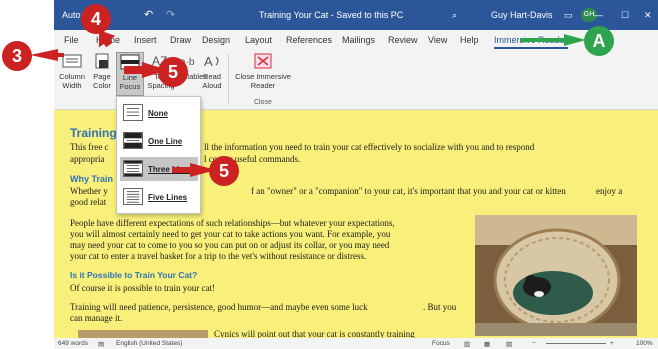  I want to click on callout-3: 3, so click(17, 56).